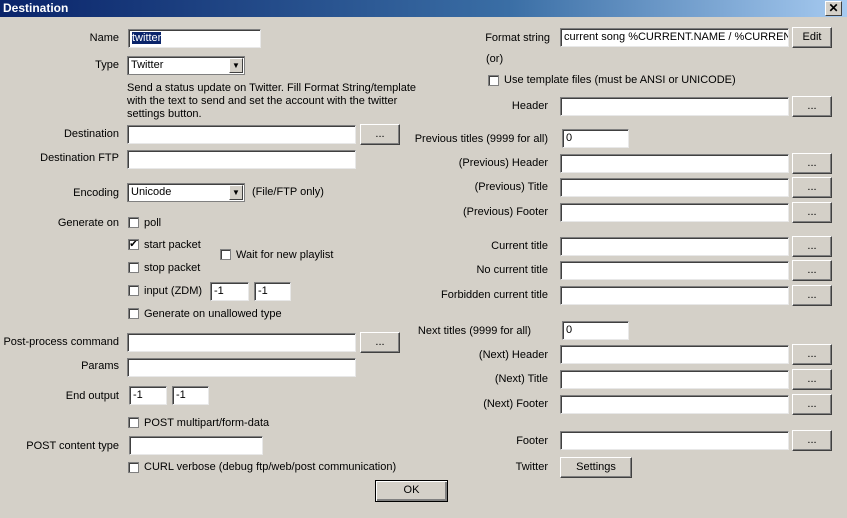 This screenshot has width=847, height=518. What do you see at coordinates (133, 422) in the screenshot?
I see `post-multipart-checkbox` at bounding box center [133, 422].